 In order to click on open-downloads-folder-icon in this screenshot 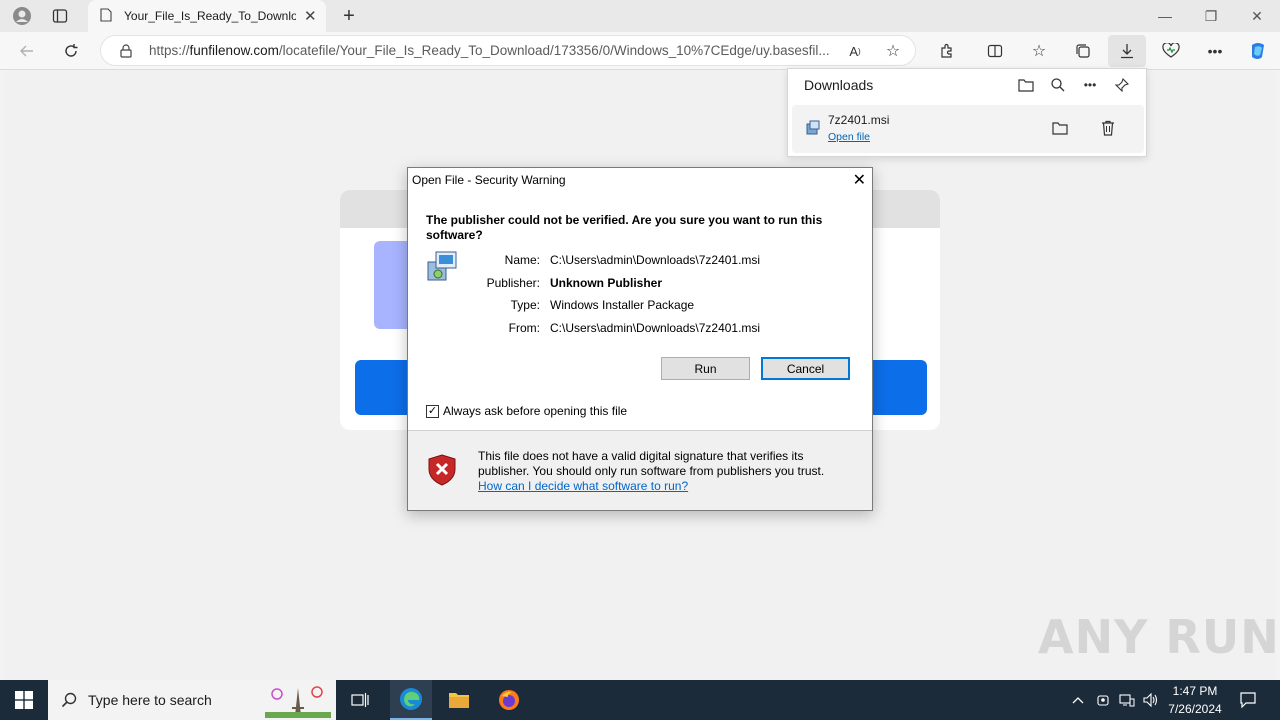, I will do `click(1026, 85)`.